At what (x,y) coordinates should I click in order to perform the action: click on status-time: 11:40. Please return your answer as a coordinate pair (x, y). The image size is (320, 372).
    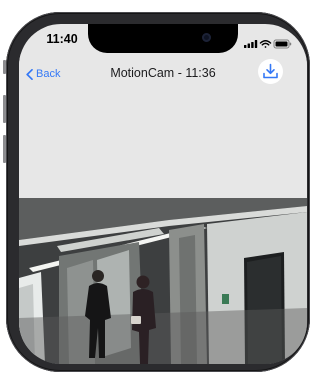
    Looking at the image, I should click on (62, 39).